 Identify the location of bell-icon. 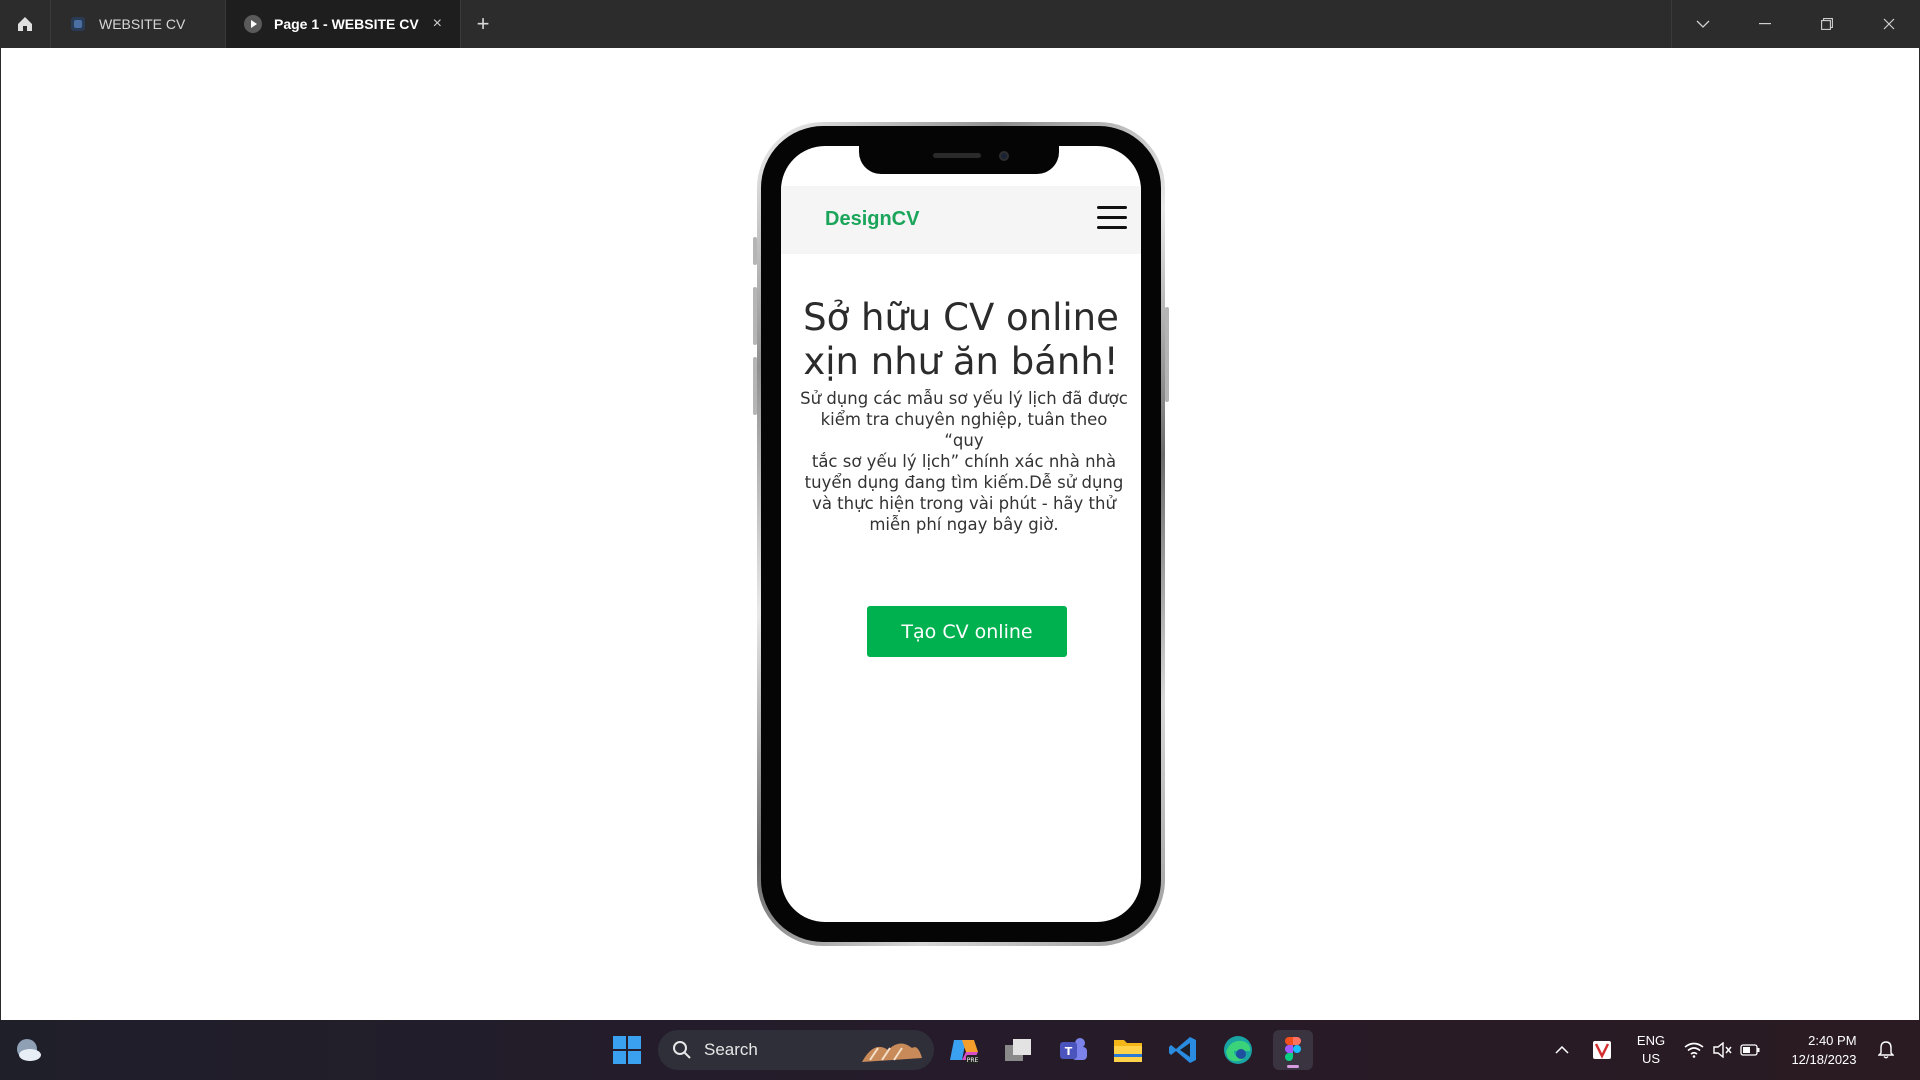
(1886, 1050).